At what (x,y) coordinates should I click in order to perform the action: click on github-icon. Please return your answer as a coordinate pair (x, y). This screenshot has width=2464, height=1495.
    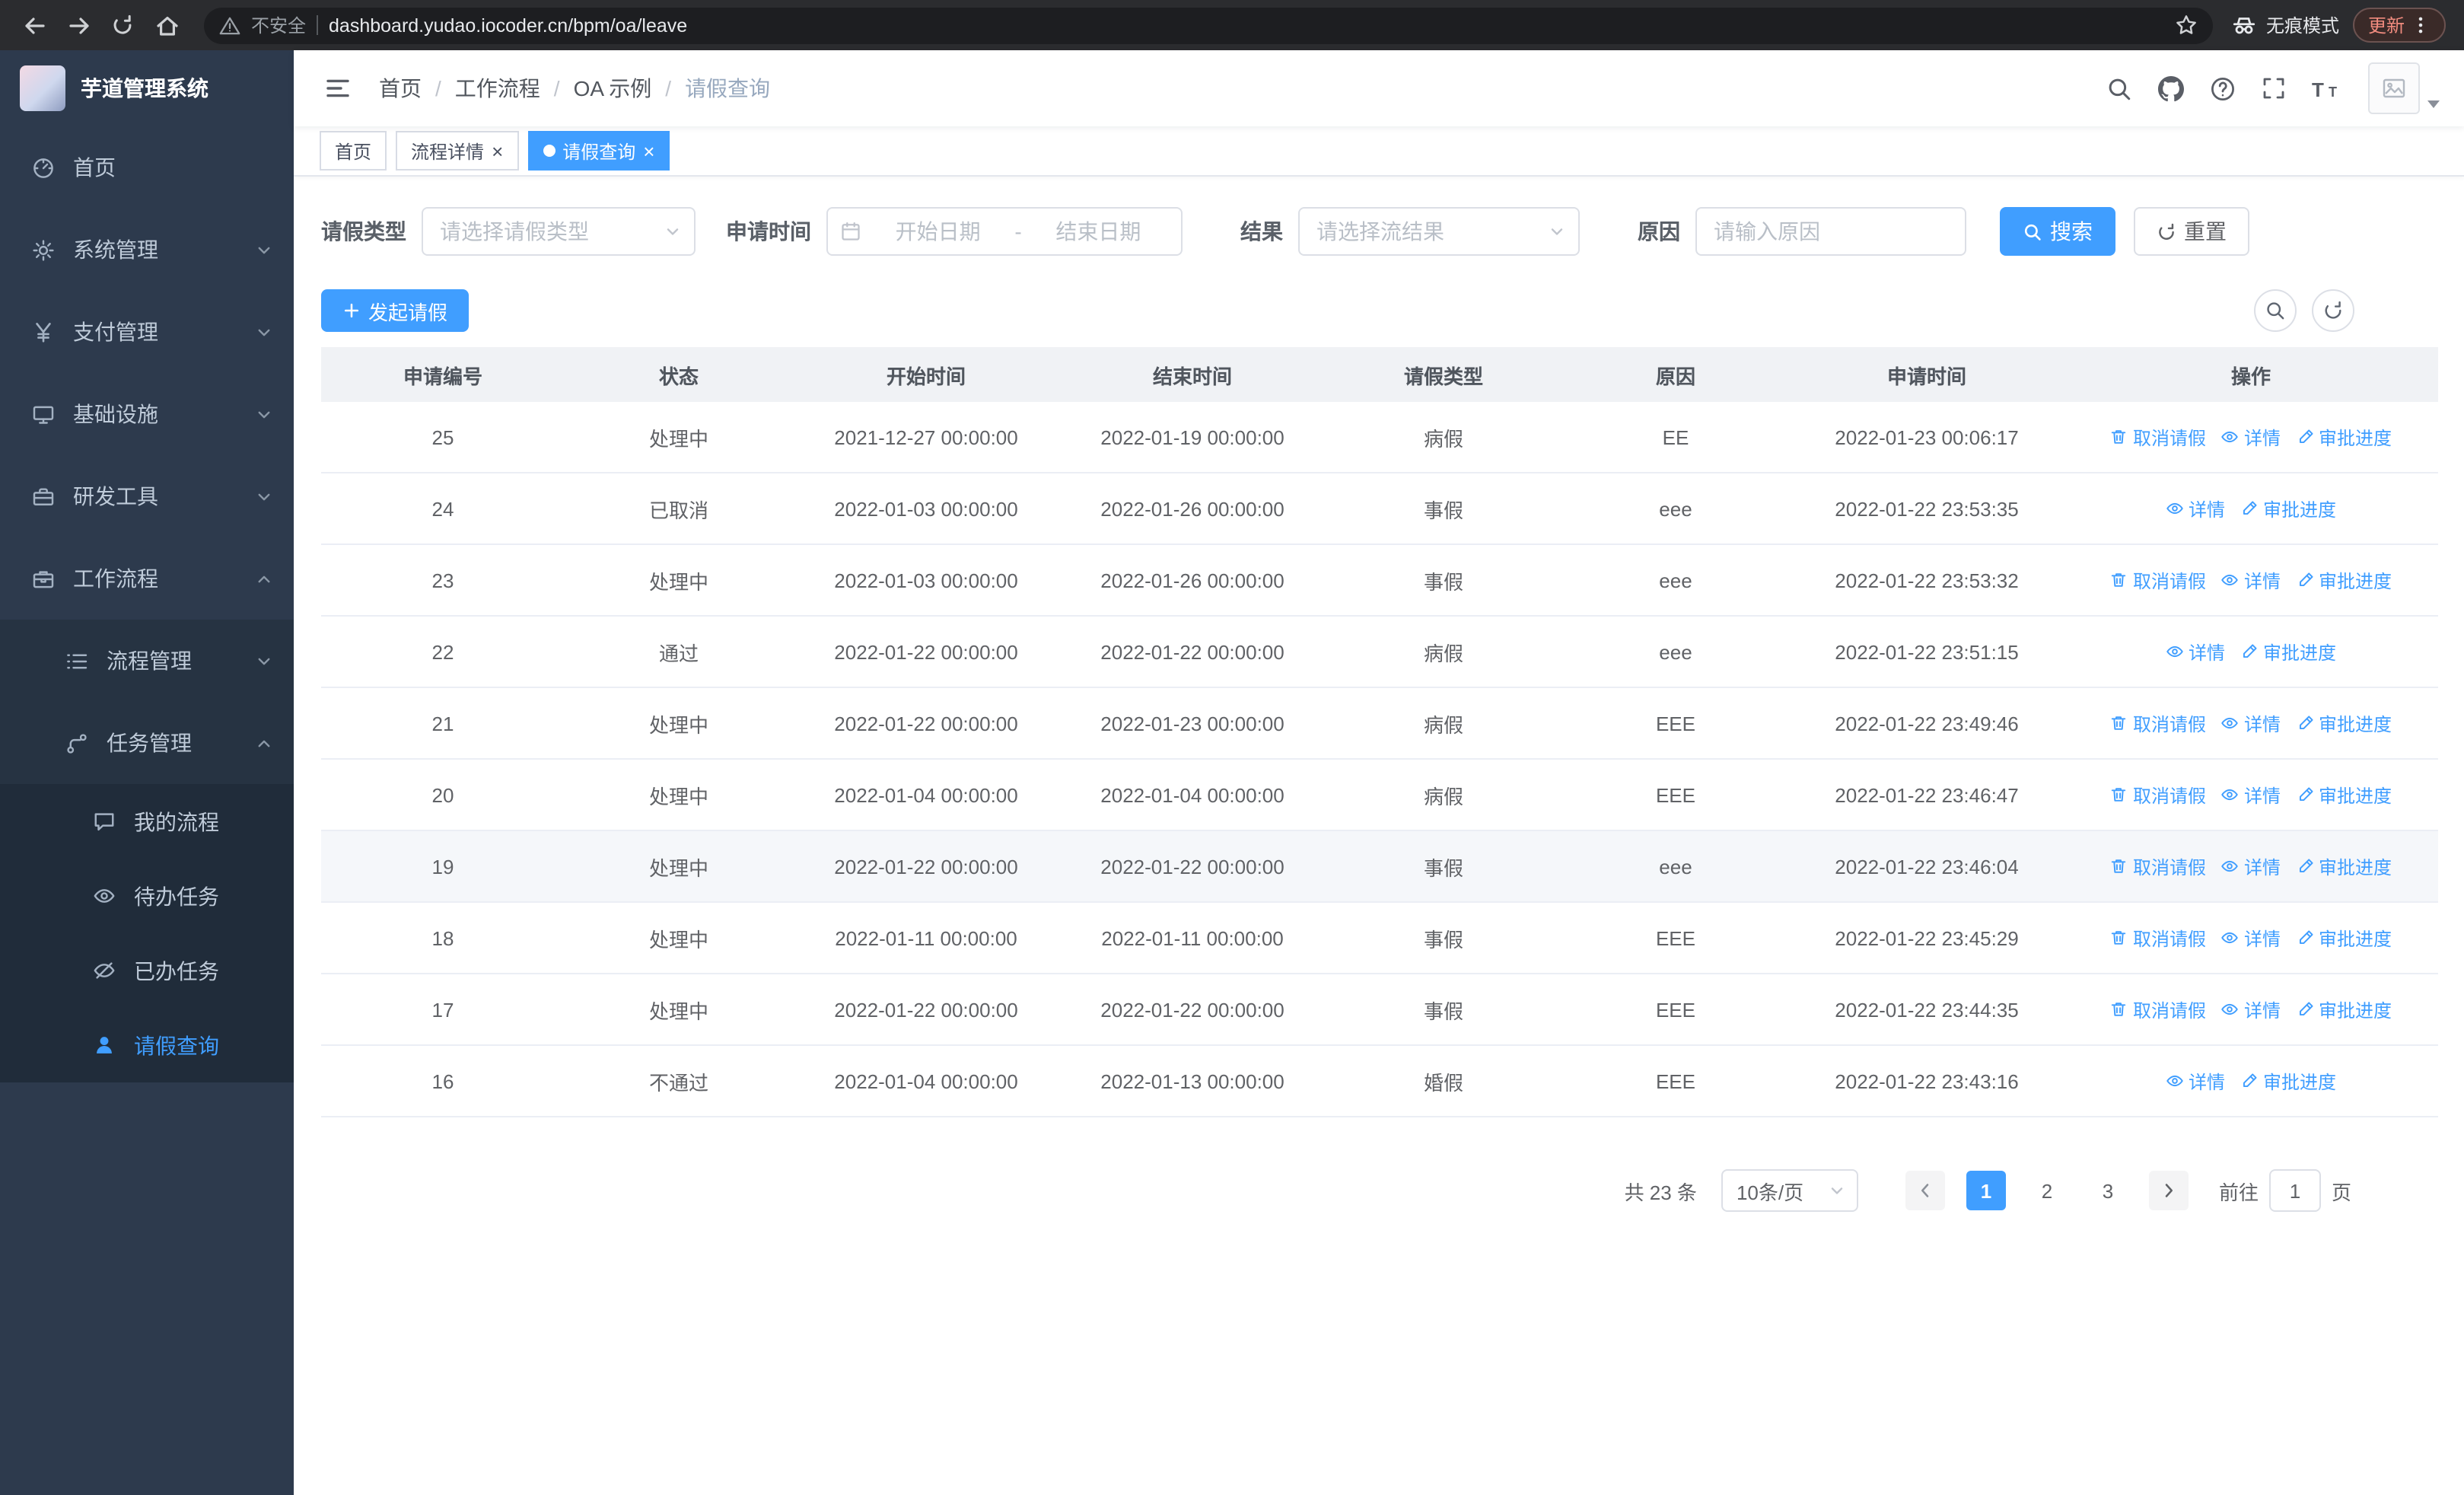
    Looking at the image, I should click on (2171, 88).